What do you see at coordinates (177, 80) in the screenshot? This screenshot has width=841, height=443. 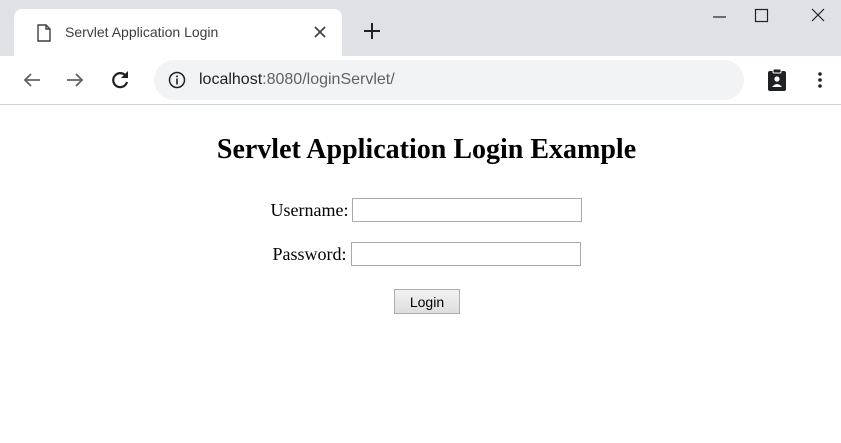 I see `info-icon` at bounding box center [177, 80].